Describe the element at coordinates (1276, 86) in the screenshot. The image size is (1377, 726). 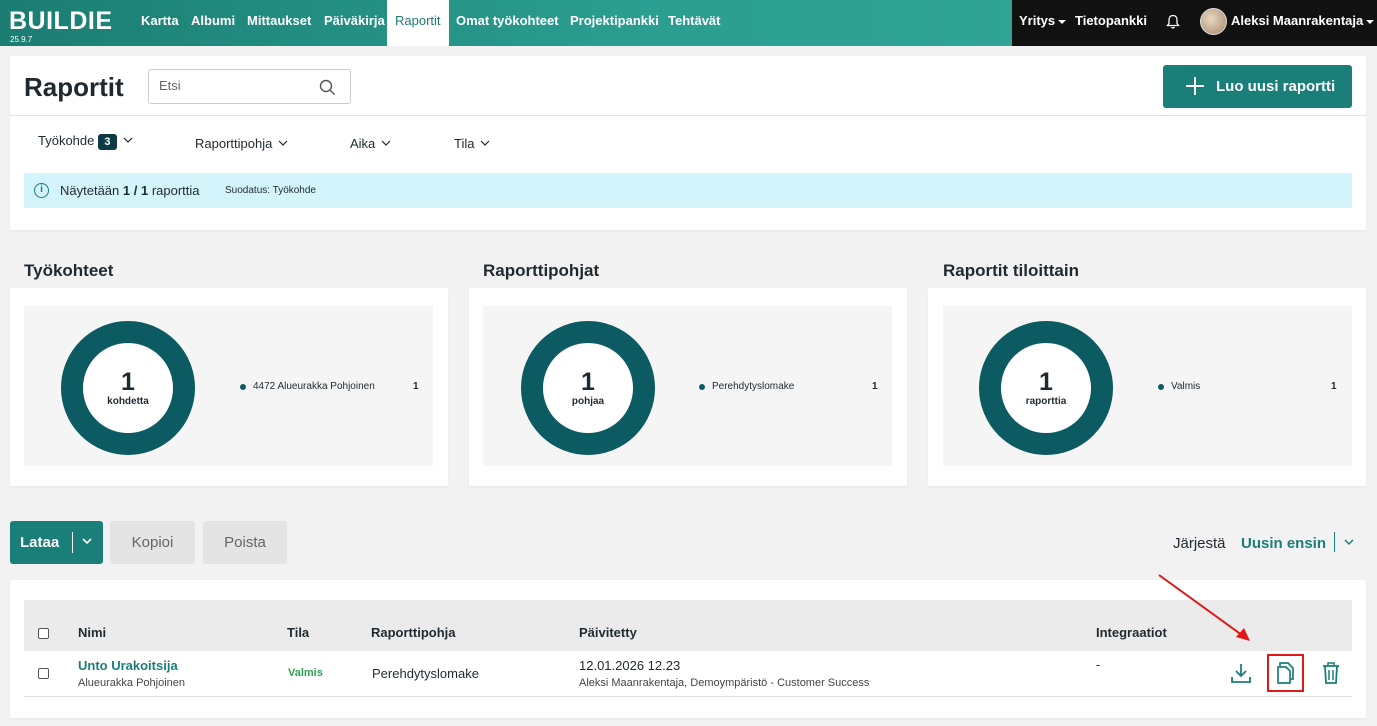
I see `create-report-label: Luo uusi raportti` at that location.